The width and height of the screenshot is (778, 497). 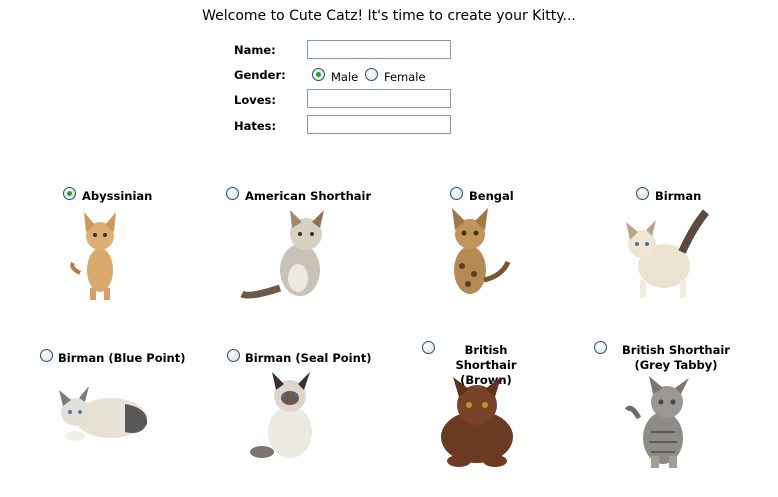 I want to click on gender-male-label: Male, so click(x=345, y=77).